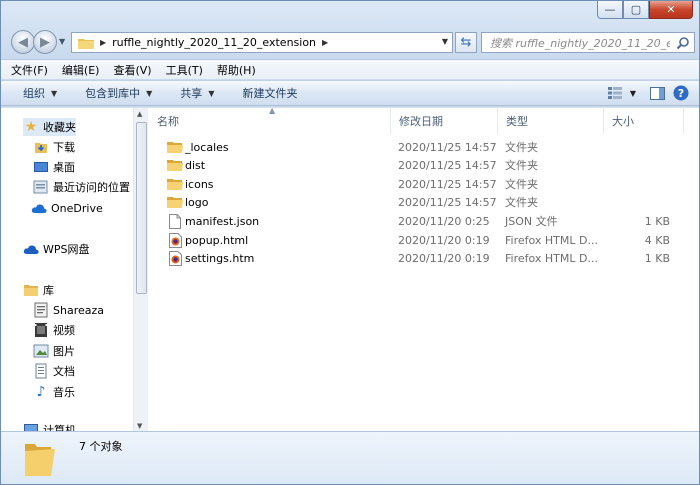  Describe the element at coordinates (168, 121) in the screenshot. I see `column-name-label: 名称` at that location.